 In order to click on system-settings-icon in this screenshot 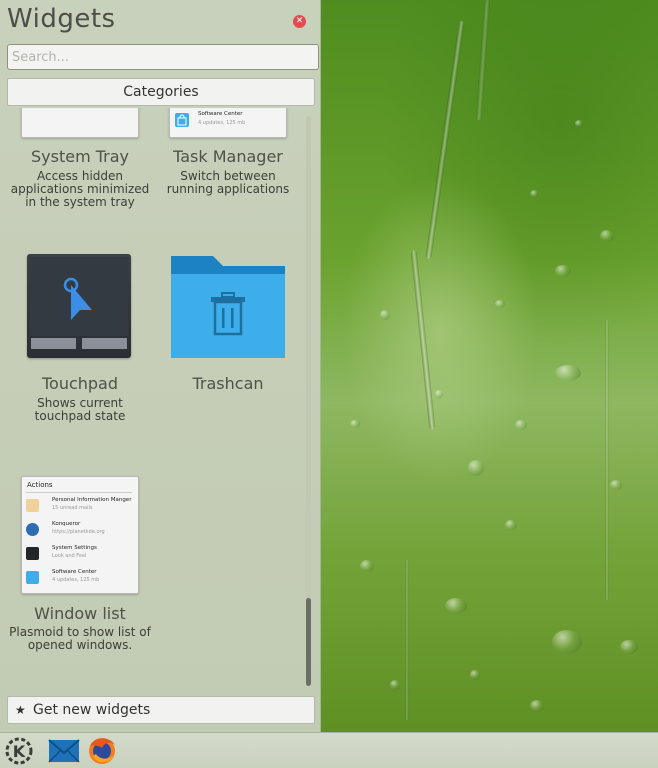, I will do `click(32, 553)`.